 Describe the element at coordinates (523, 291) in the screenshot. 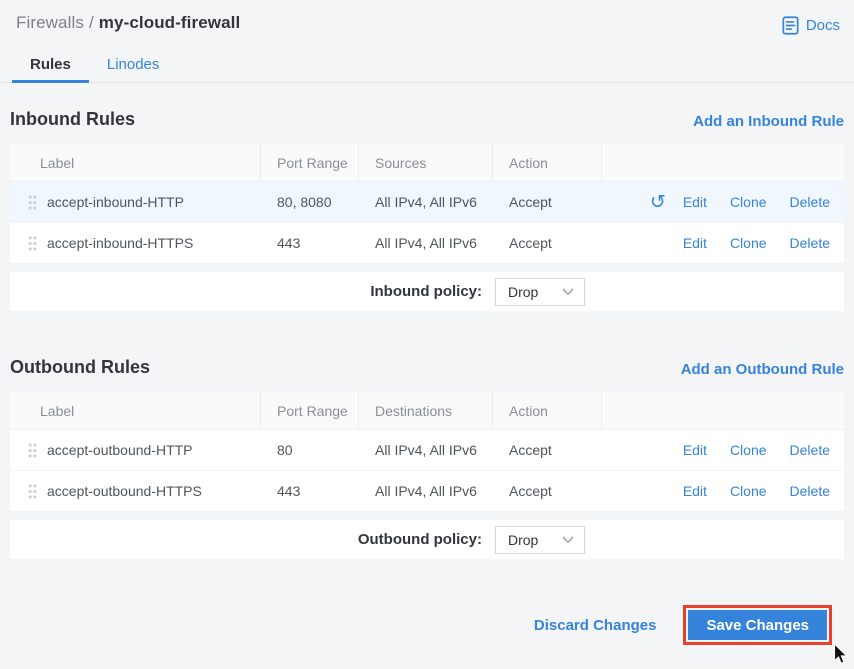

I see `inbound-policy-value: Drop` at that location.